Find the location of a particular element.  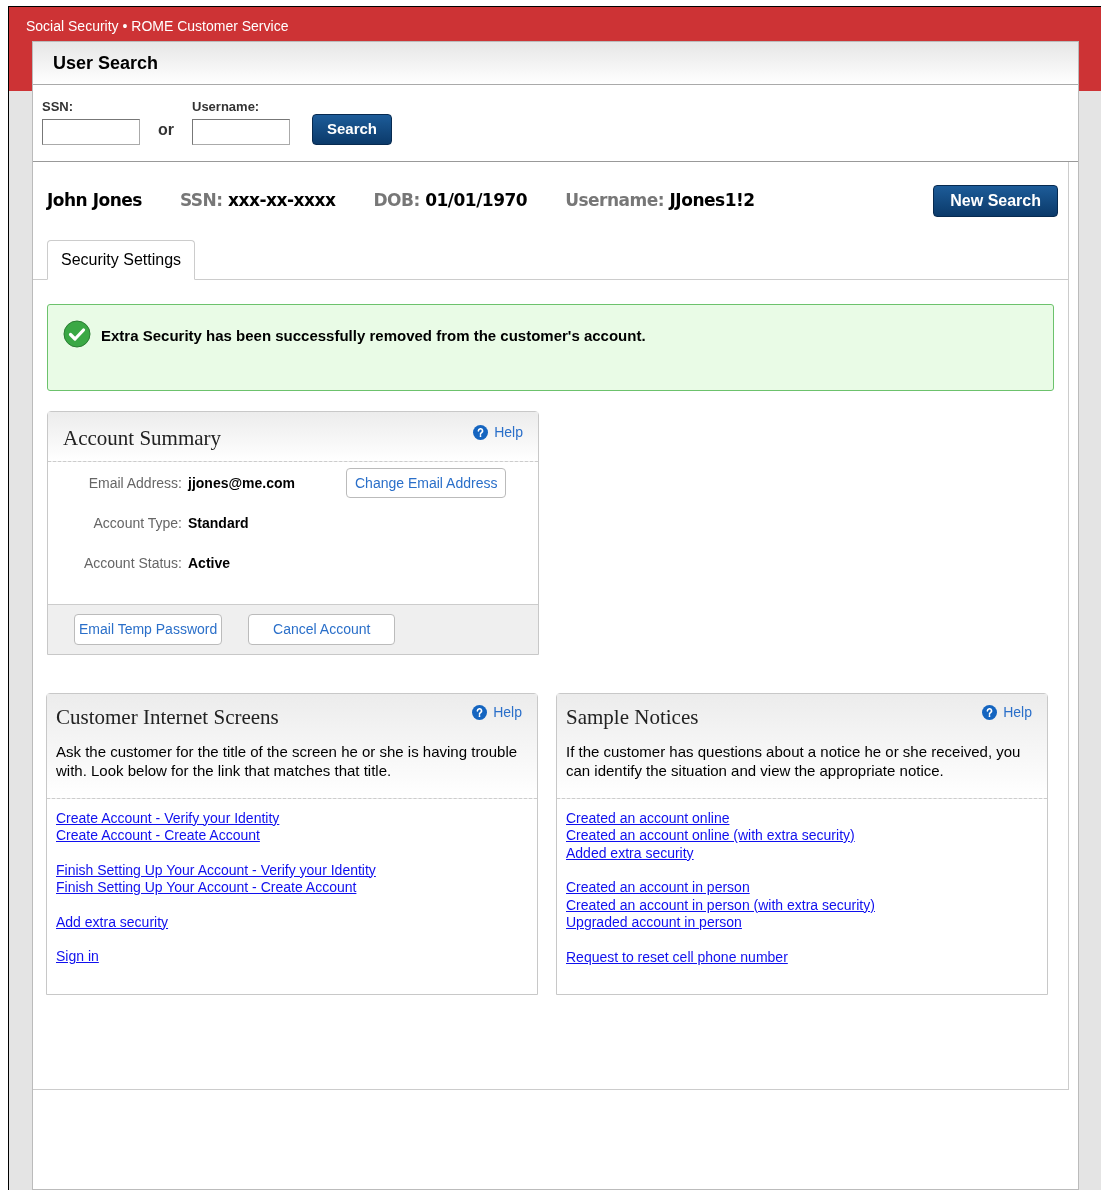

alert-message: Extra Security has been successfully removed from the customer's account. is located at coordinates (373, 336).